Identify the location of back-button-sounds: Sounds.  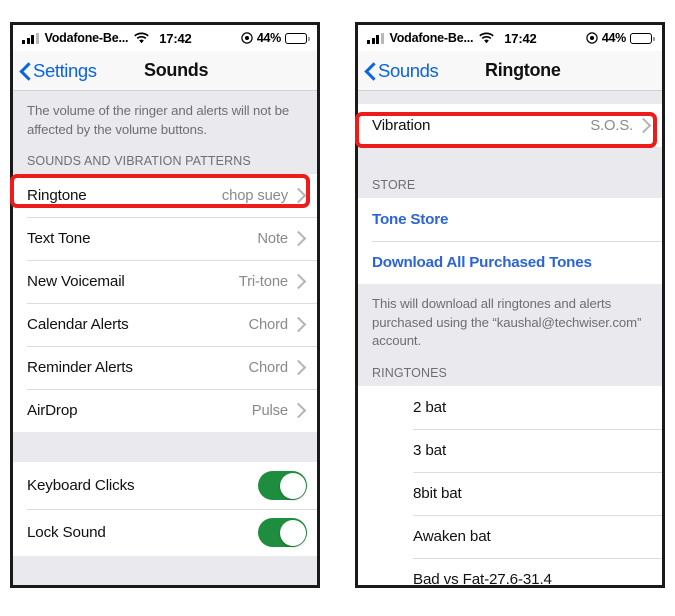
(402, 70).